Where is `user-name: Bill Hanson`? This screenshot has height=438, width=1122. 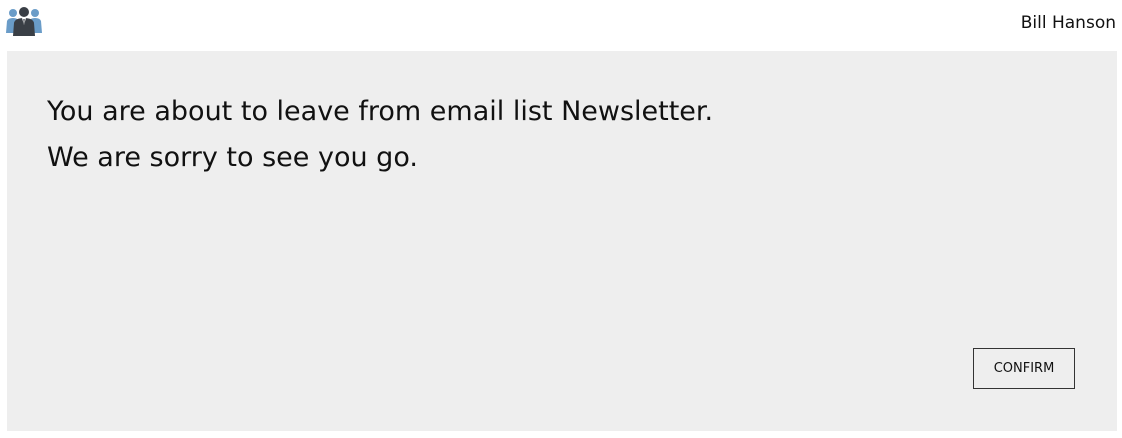 user-name: Bill Hanson is located at coordinates (1068, 23).